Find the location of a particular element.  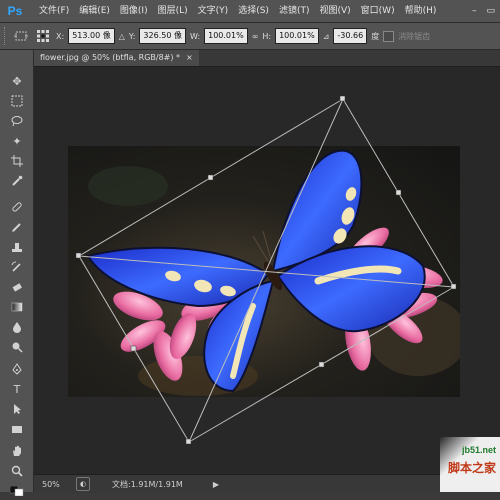

clone-stamp-tool-icon is located at coordinates (17, 247).